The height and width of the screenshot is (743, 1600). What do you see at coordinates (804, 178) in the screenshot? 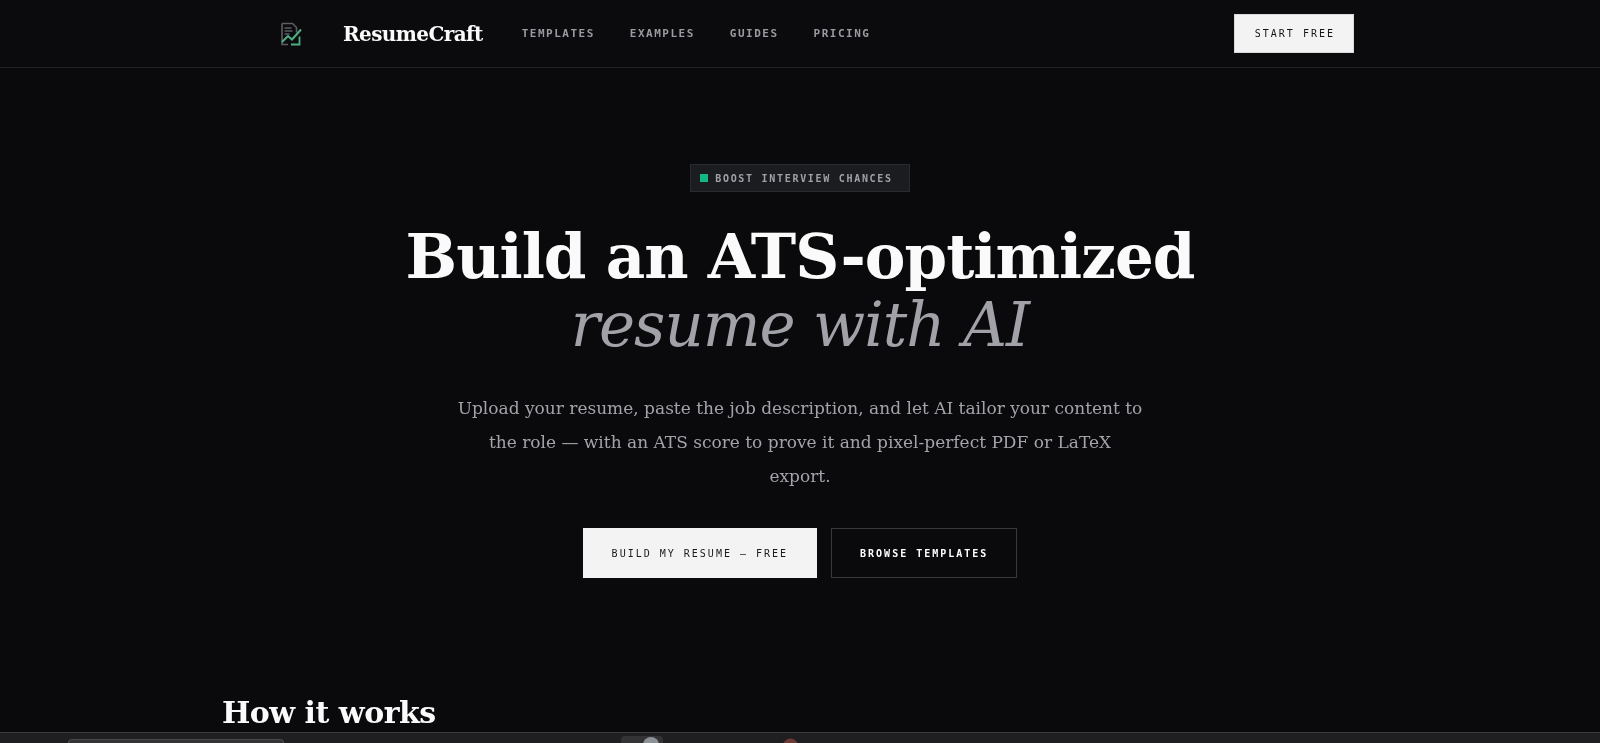
I see `badge-text: BOOST INTERVIEW CHANCES` at bounding box center [804, 178].